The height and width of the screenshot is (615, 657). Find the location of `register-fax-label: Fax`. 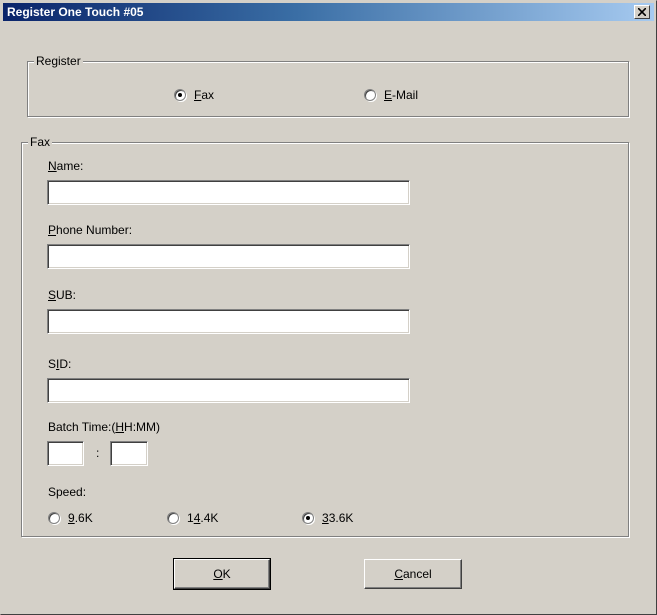

register-fax-label: Fax is located at coordinates (204, 95).